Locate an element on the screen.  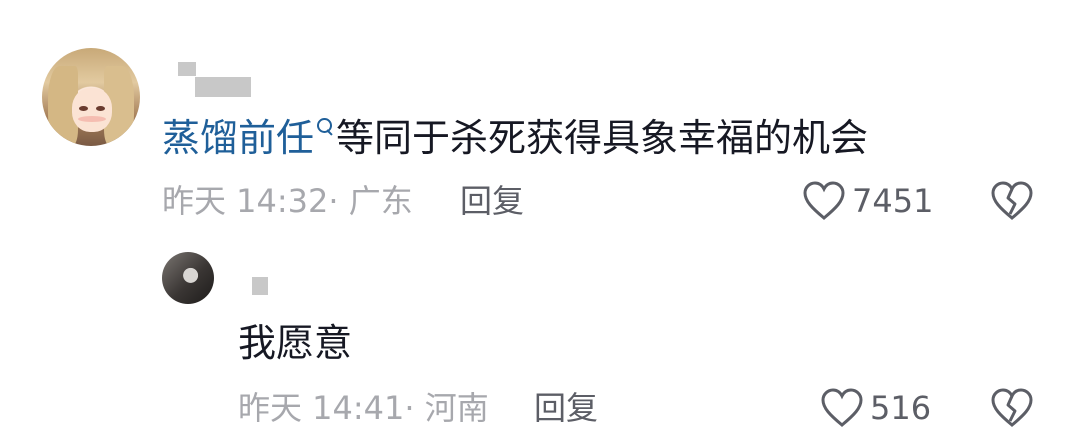
like-count: 7451 is located at coordinates (893, 201).